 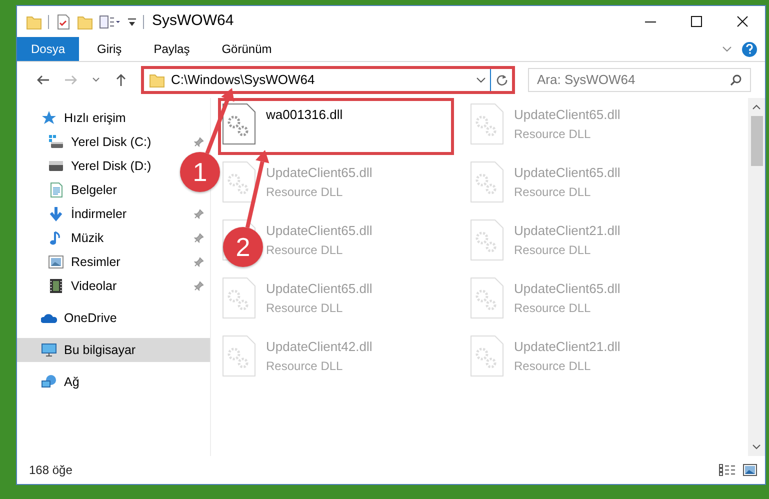 What do you see at coordinates (727, 49) in the screenshot?
I see `expand-ribbon-icon` at bounding box center [727, 49].